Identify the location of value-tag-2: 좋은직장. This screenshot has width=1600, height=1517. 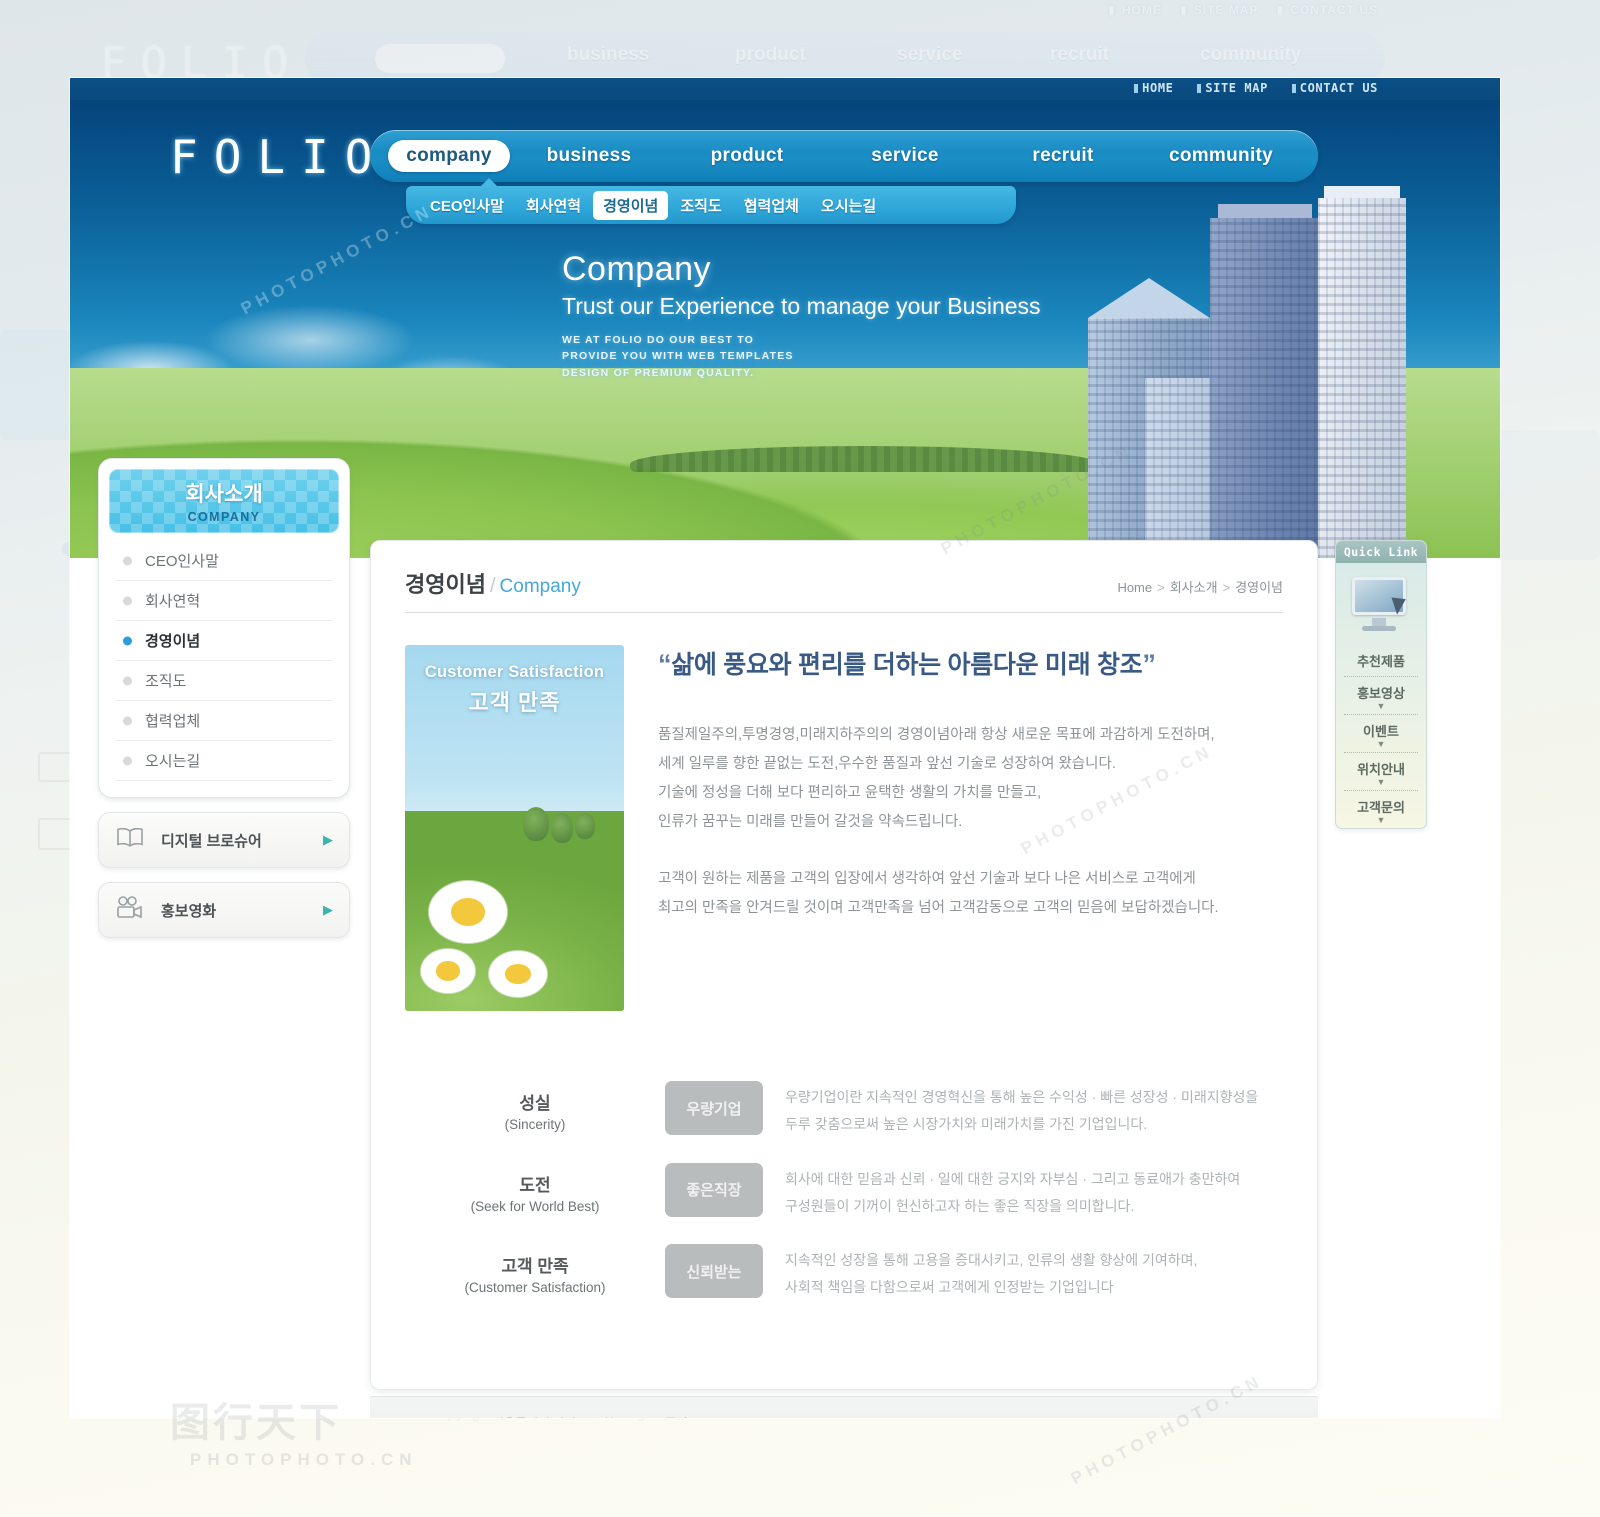
(714, 1189).